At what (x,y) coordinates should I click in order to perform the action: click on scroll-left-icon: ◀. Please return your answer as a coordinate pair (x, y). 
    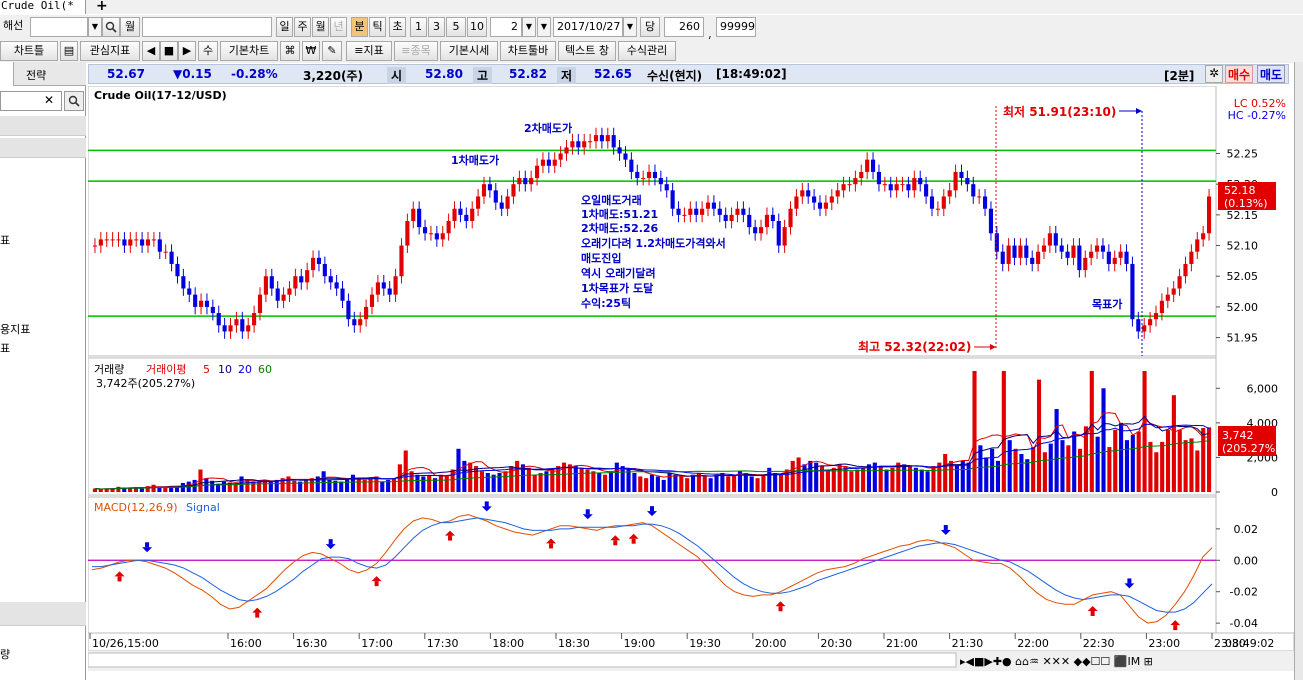
    Looking at the image, I should click on (151, 51).